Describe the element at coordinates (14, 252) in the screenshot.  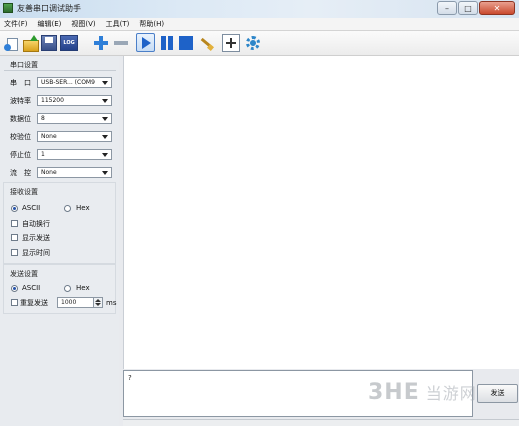
I see `show-time-checkbox` at that location.